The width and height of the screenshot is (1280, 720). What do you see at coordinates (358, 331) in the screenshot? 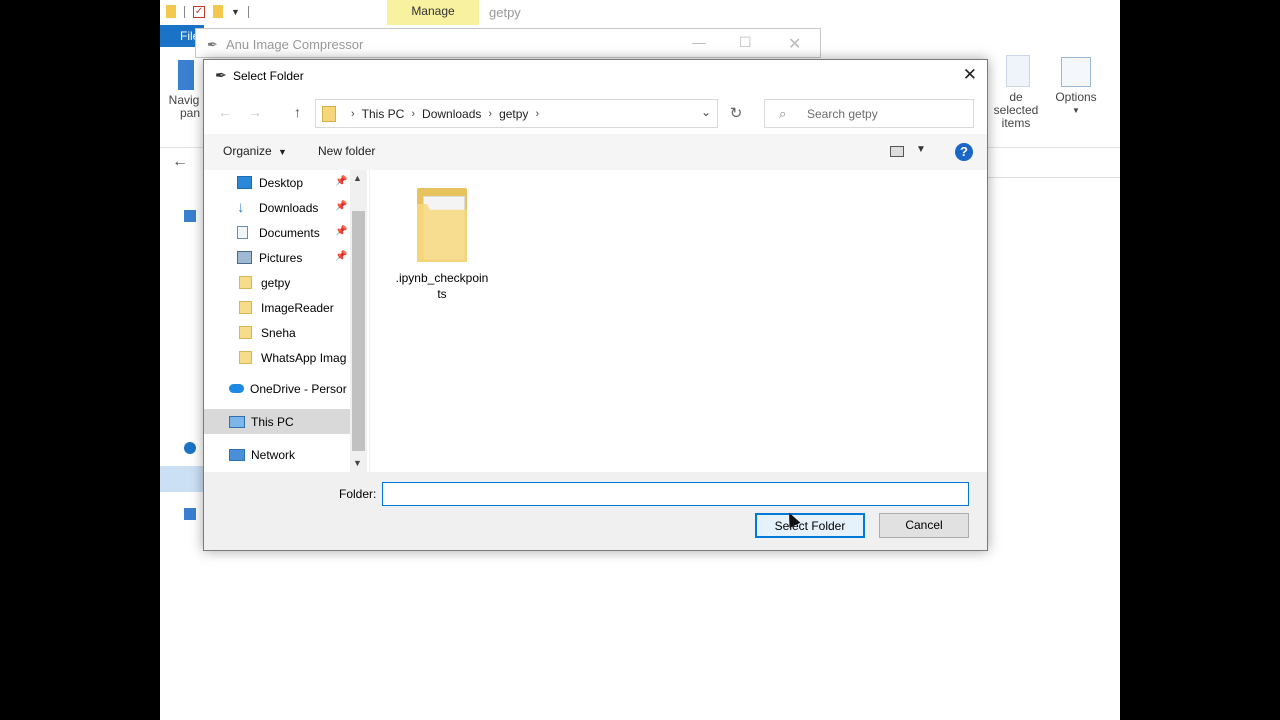
I see `scrollbar-thumb` at bounding box center [358, 331].